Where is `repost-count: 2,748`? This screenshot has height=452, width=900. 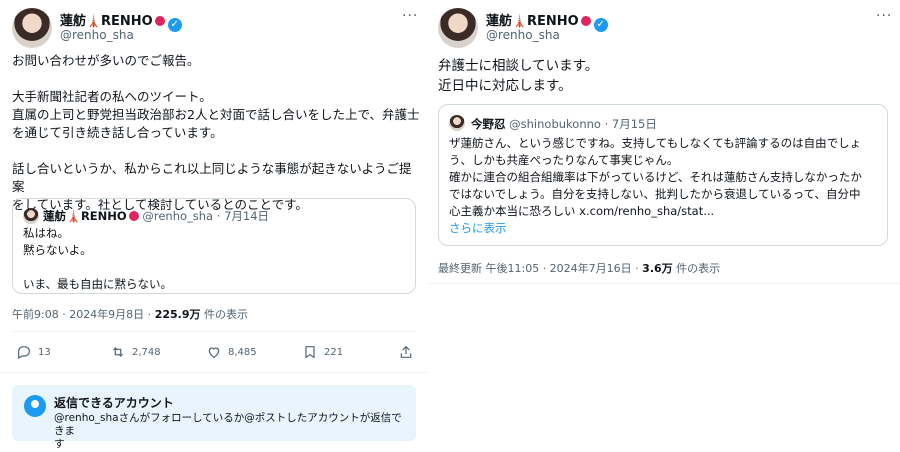 repost-count: 2,748 is located at coordinates (146, 352).